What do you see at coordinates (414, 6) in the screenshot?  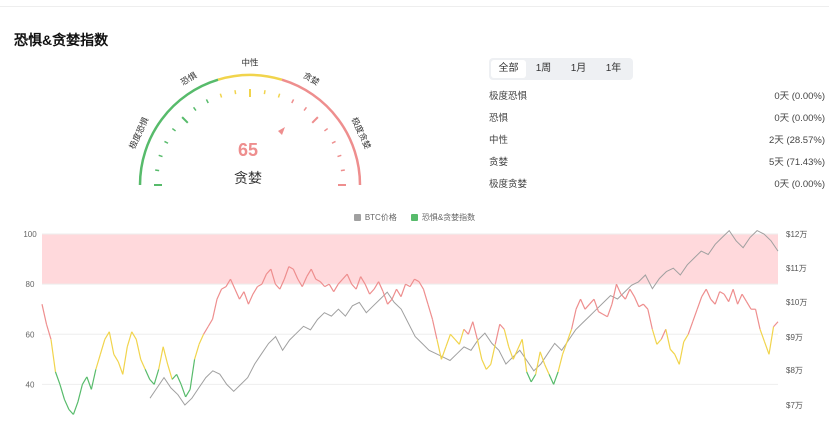 I see `top-divider` at bounding box center [414, 6].